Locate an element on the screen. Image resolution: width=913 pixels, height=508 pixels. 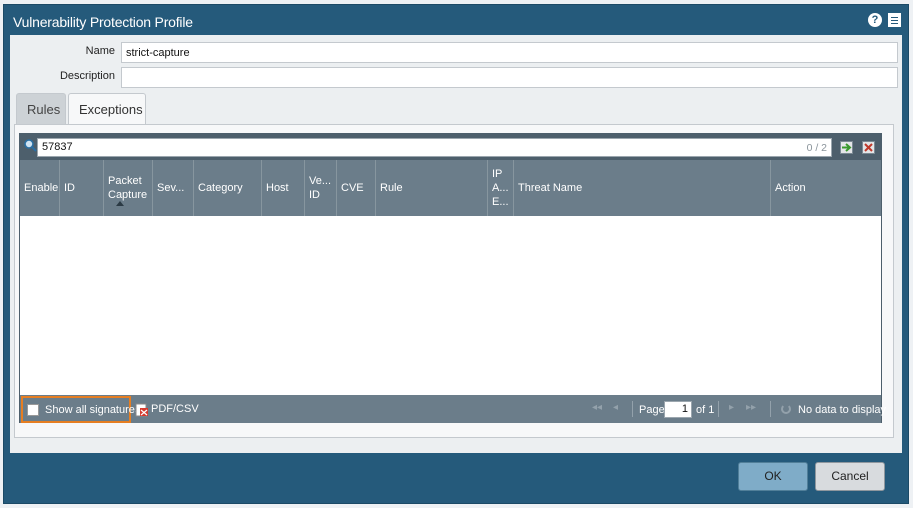
arrow-right-icon is located at coordinates (847, 147).